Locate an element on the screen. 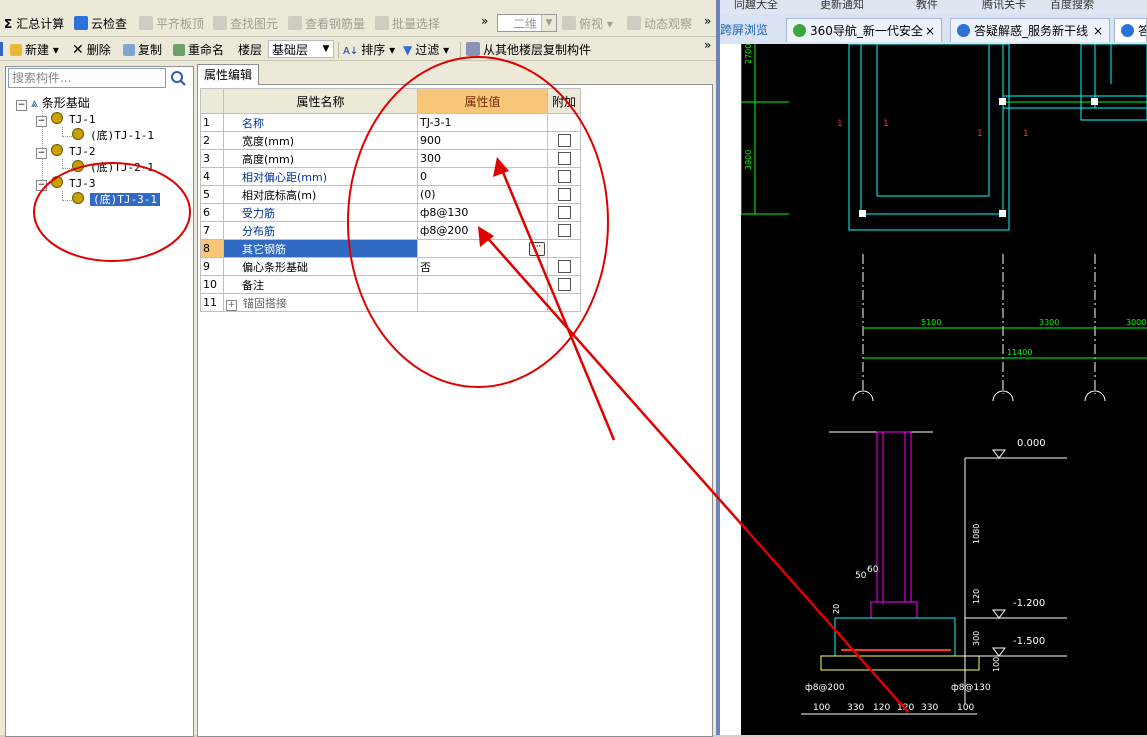 Image resolution: width=1147 pixels, height=737 pixels. cloud-check-button: 云检查 is located at coordinates (100, 24).